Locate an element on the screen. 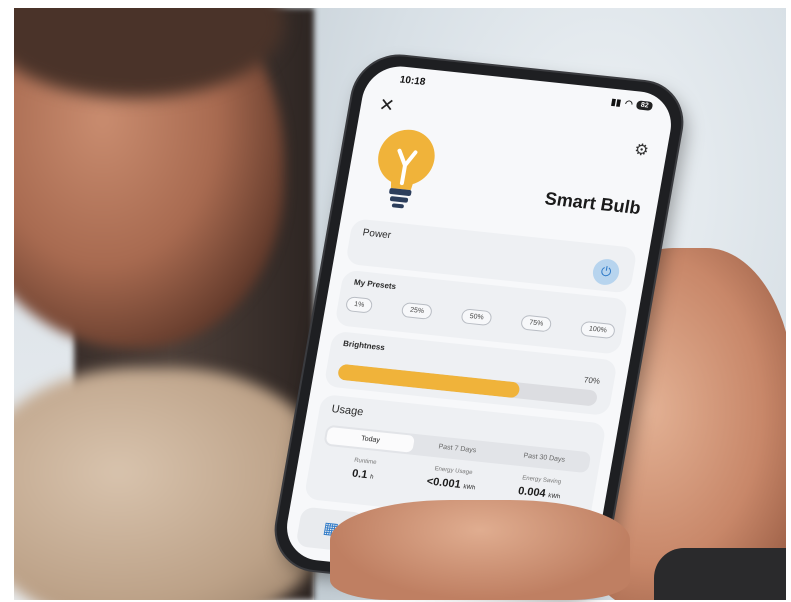 This screenshot has height=602, width=791. preset-button: 1% is located at coordinates (359, 305).